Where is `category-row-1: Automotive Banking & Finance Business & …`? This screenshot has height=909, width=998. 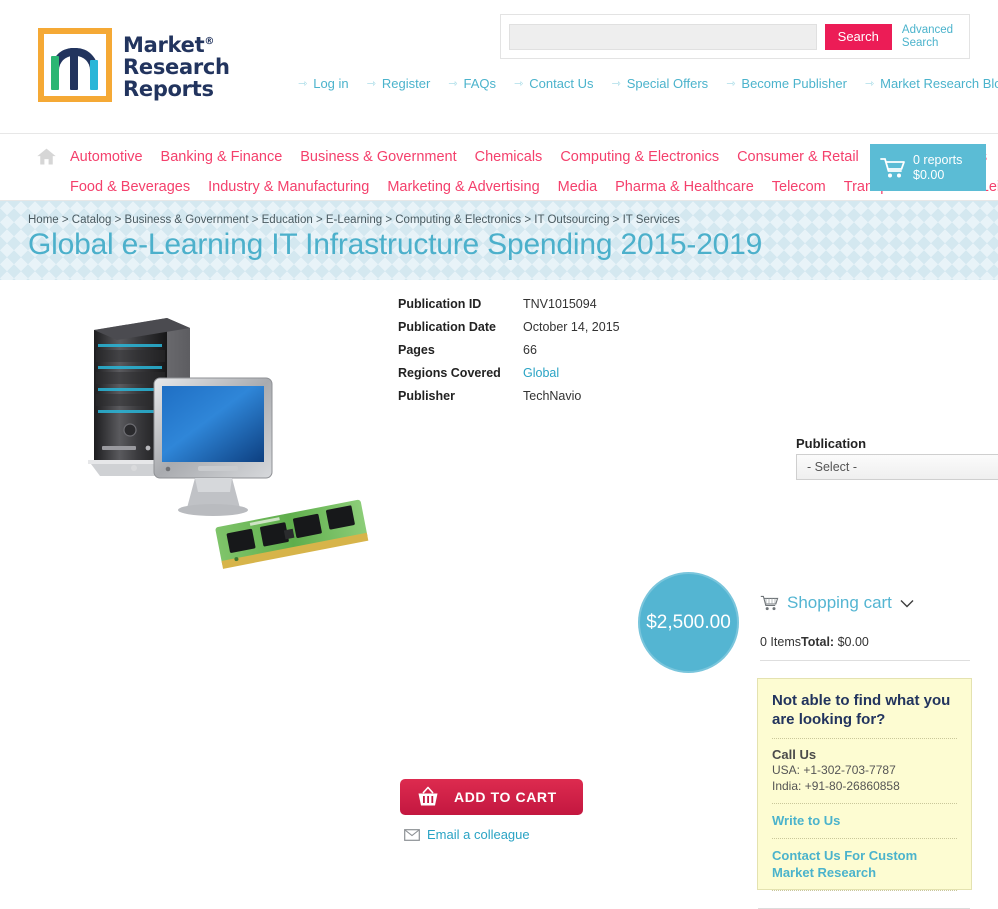
category-row-1: Automotive Banking & Finance Business & … is located at coordinates (528, 157).